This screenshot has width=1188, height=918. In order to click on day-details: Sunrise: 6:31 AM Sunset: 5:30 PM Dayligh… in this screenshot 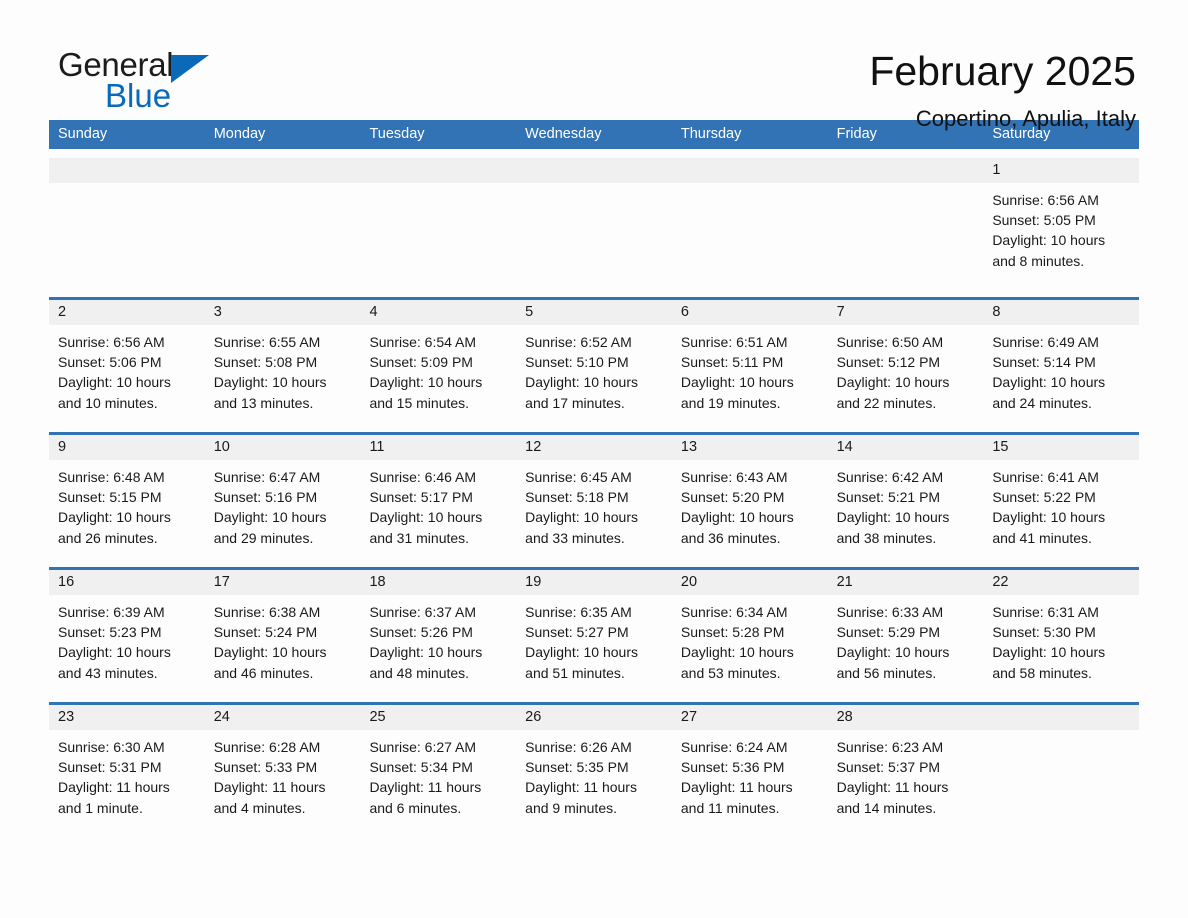, I will do `click(1061, 639)`.